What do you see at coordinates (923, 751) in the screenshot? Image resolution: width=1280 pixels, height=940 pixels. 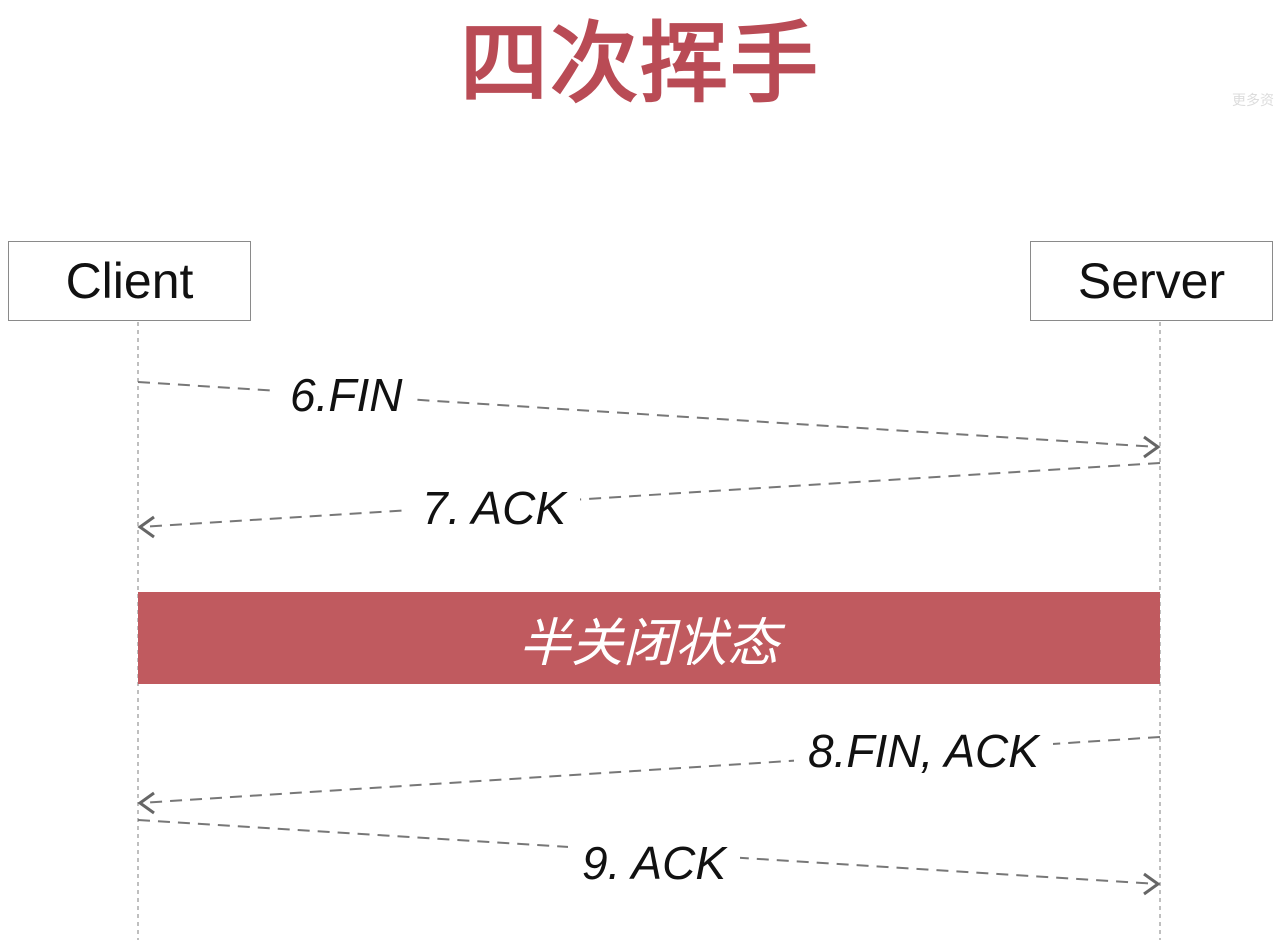 I see `message-label-8: 8.FIN, ACK` at bounding box center [923, 751].